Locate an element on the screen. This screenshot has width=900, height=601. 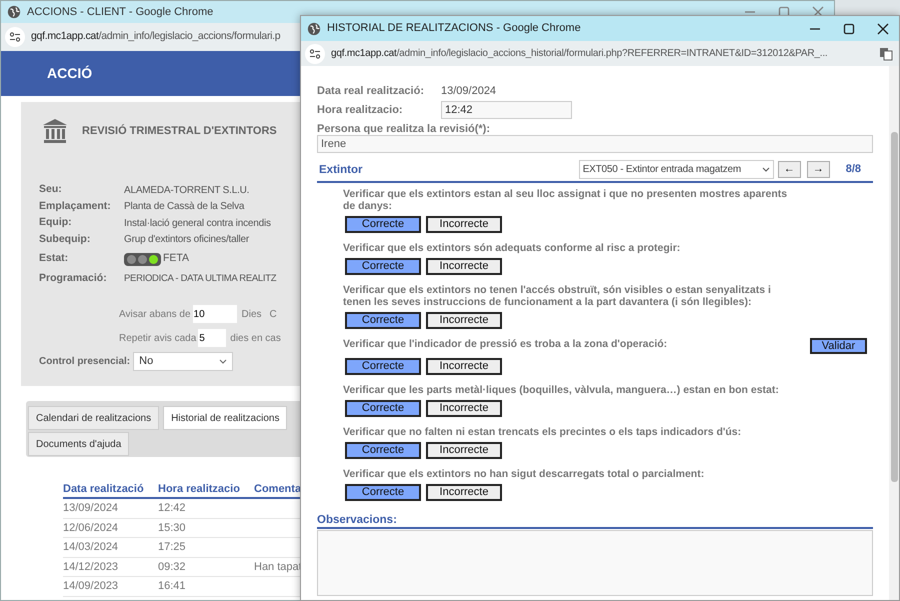
table-cell-text: 14/09/2023 is located at coordinates (91, 586).